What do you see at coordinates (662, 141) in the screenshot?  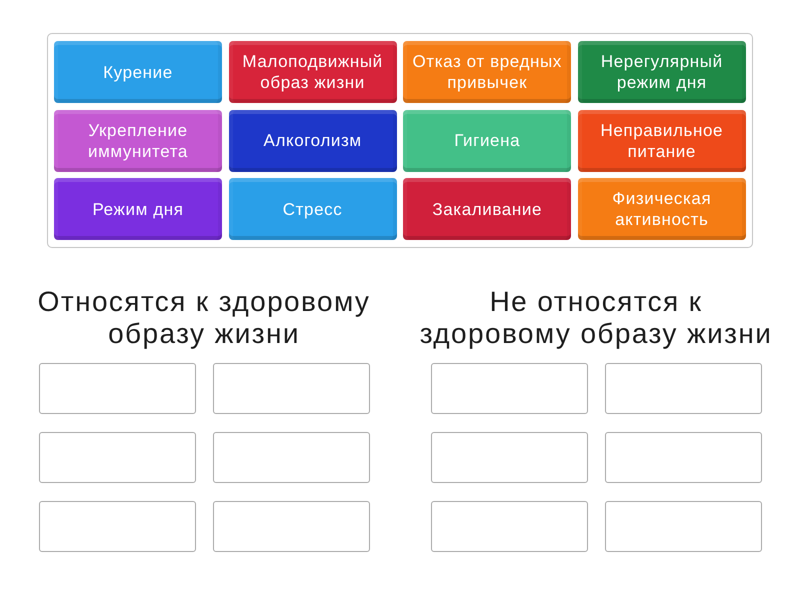 I see `word-card: Неправильное питание` at bounding box center [662, 141].